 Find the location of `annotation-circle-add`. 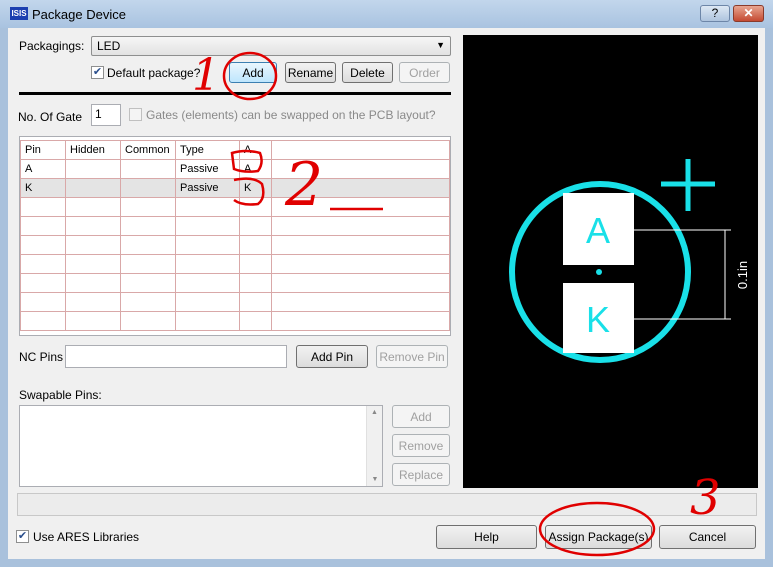

annotation-circle-add is located at coordinates (250, 76).